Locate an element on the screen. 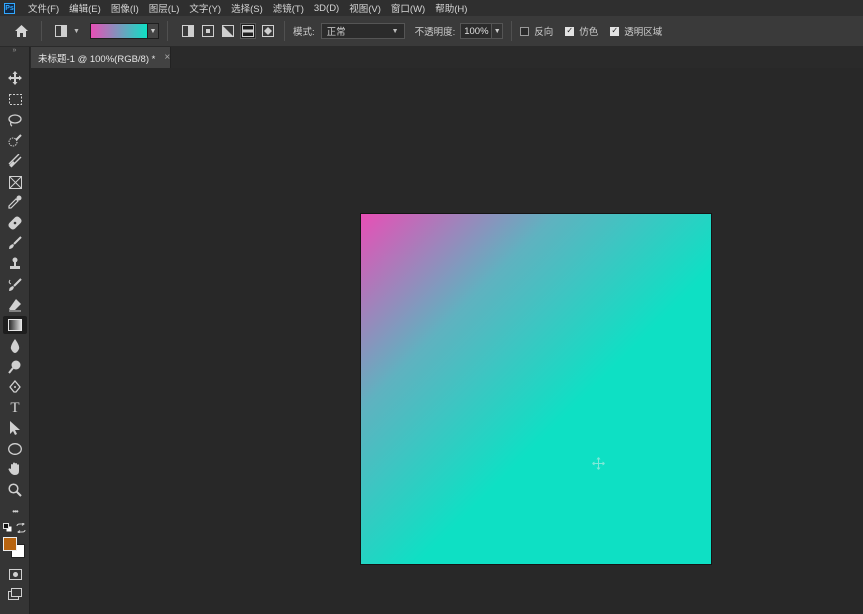  diamond-gradient-icon is located at coordinates (268, 31).